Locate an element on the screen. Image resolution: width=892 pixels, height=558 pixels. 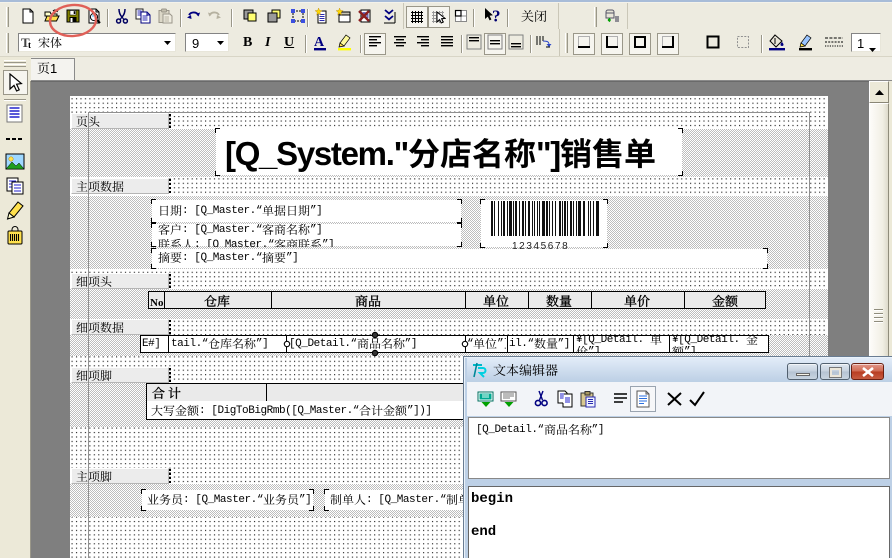
svg-text: t is located at coordinates (29, 45).